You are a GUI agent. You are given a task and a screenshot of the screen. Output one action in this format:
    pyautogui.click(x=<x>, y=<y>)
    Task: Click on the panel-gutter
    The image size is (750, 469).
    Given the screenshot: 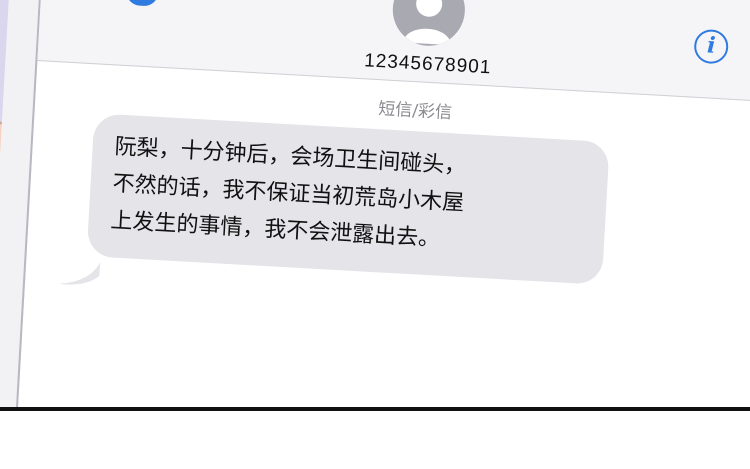 What is the action you would take?
    pyautogui.click(x=375, y=440)
    